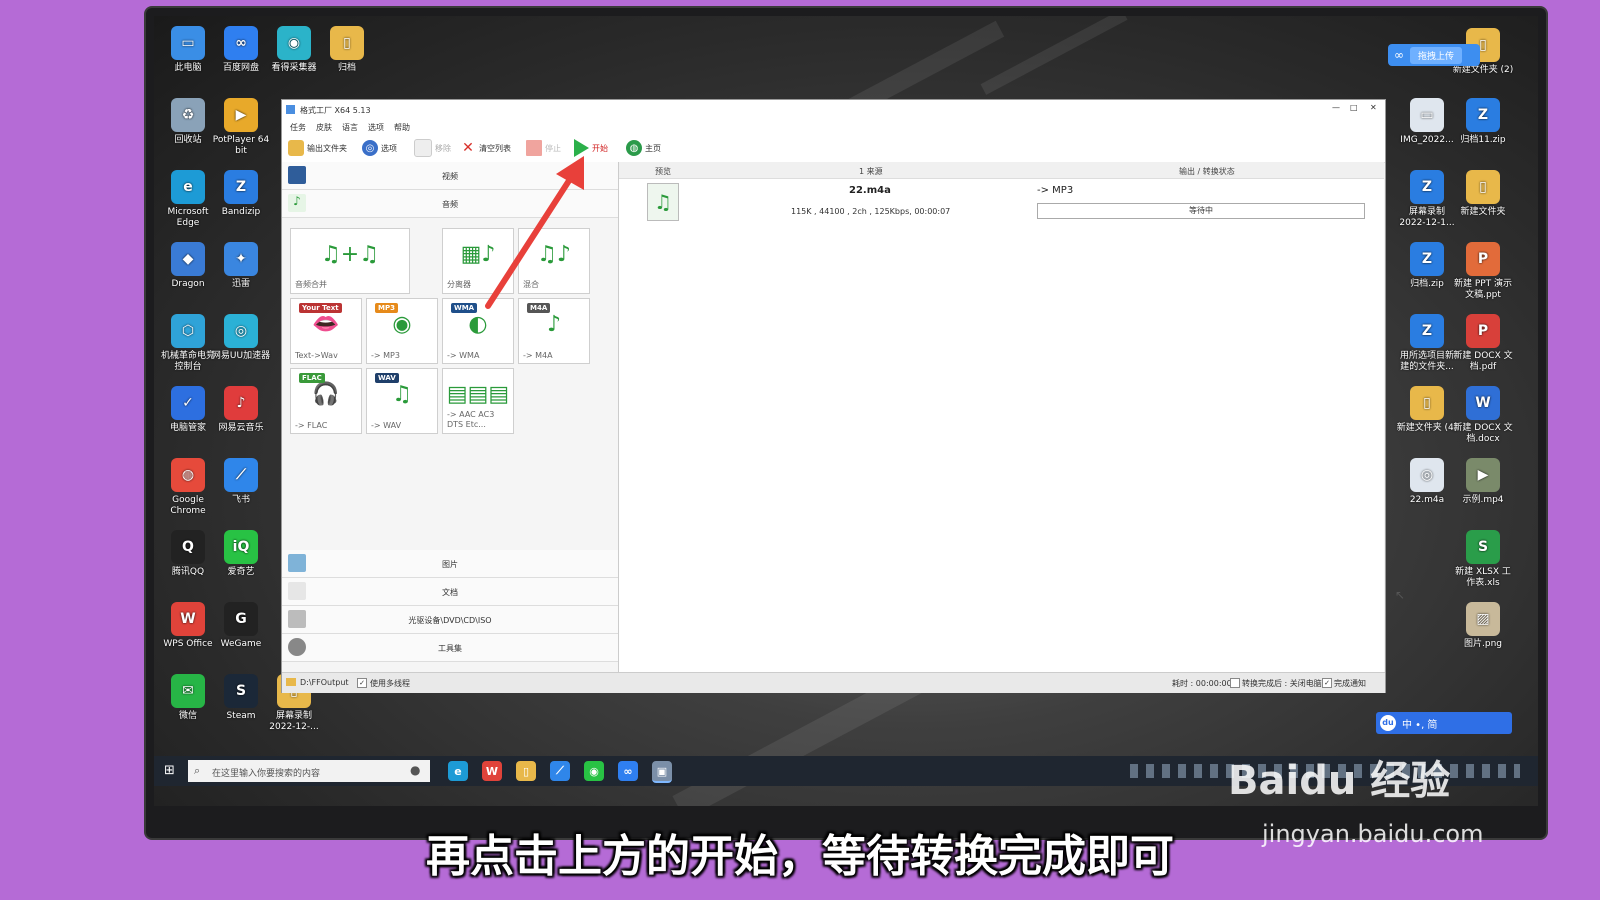  What do you see at coordinates (1202, 683) in the screenshot?
I see `elapsed-time: 耗时 : 00:00:00` at bounding box center [1202, 683].